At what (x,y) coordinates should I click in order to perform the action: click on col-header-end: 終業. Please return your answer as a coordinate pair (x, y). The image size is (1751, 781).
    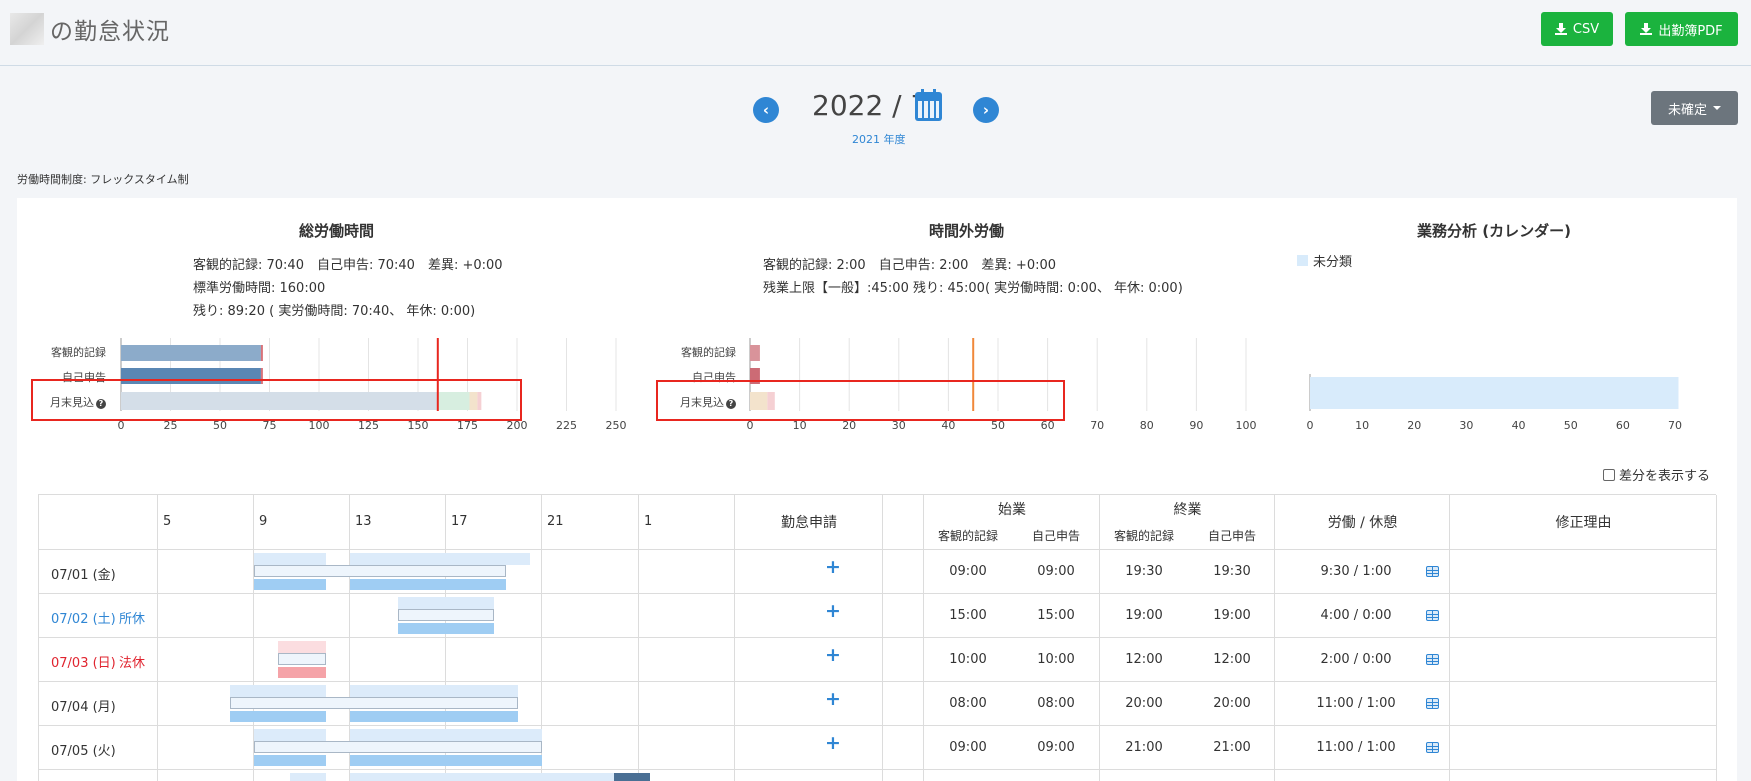
    Looking at the image, I should click on (1187, 510).